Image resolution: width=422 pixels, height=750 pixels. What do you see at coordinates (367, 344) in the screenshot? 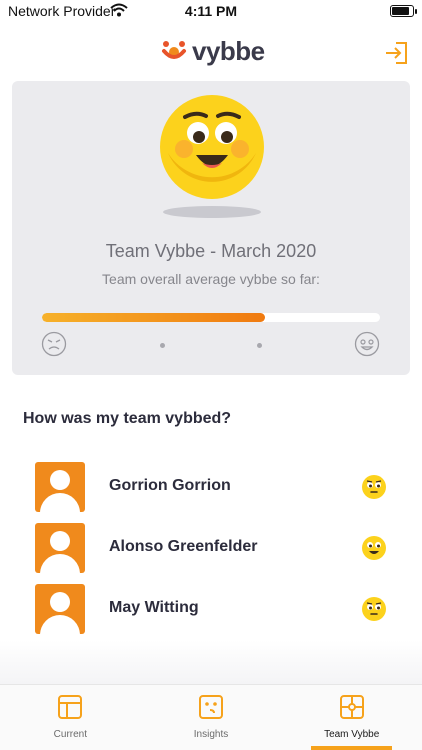
I see `happy-face-icon` at bounding box center [367, 344].